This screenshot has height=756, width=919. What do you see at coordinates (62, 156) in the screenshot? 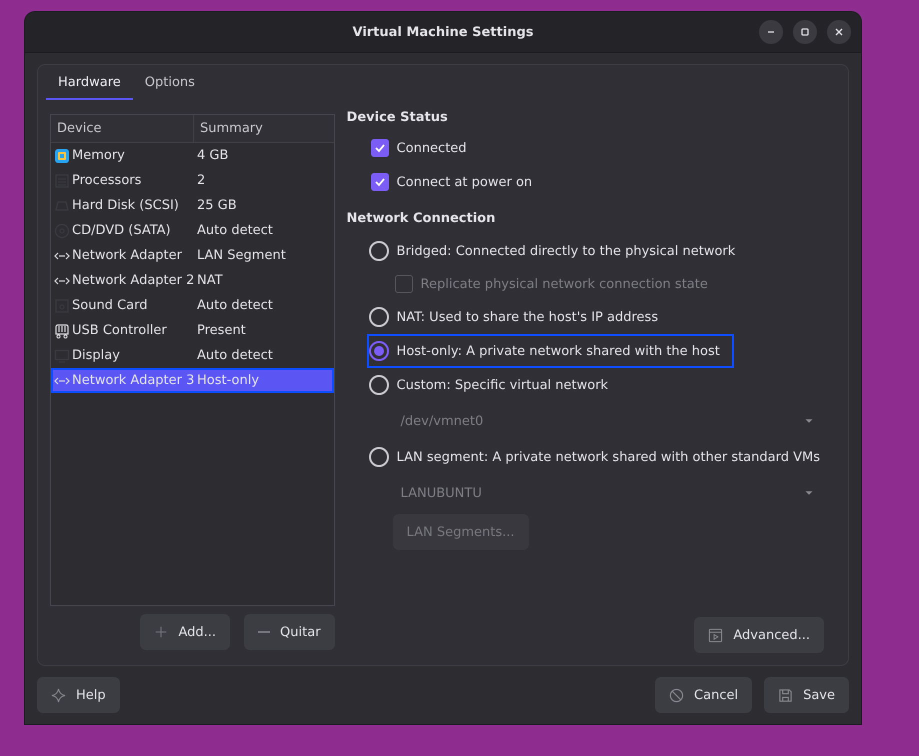
I see `memory-icon` at bounding box center [62, 156].